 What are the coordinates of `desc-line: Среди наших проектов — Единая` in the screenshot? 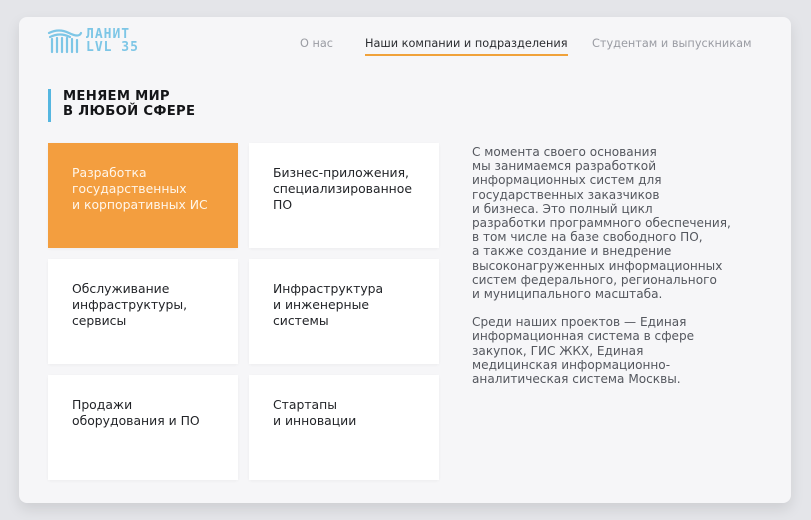 It's located at (579, 322).